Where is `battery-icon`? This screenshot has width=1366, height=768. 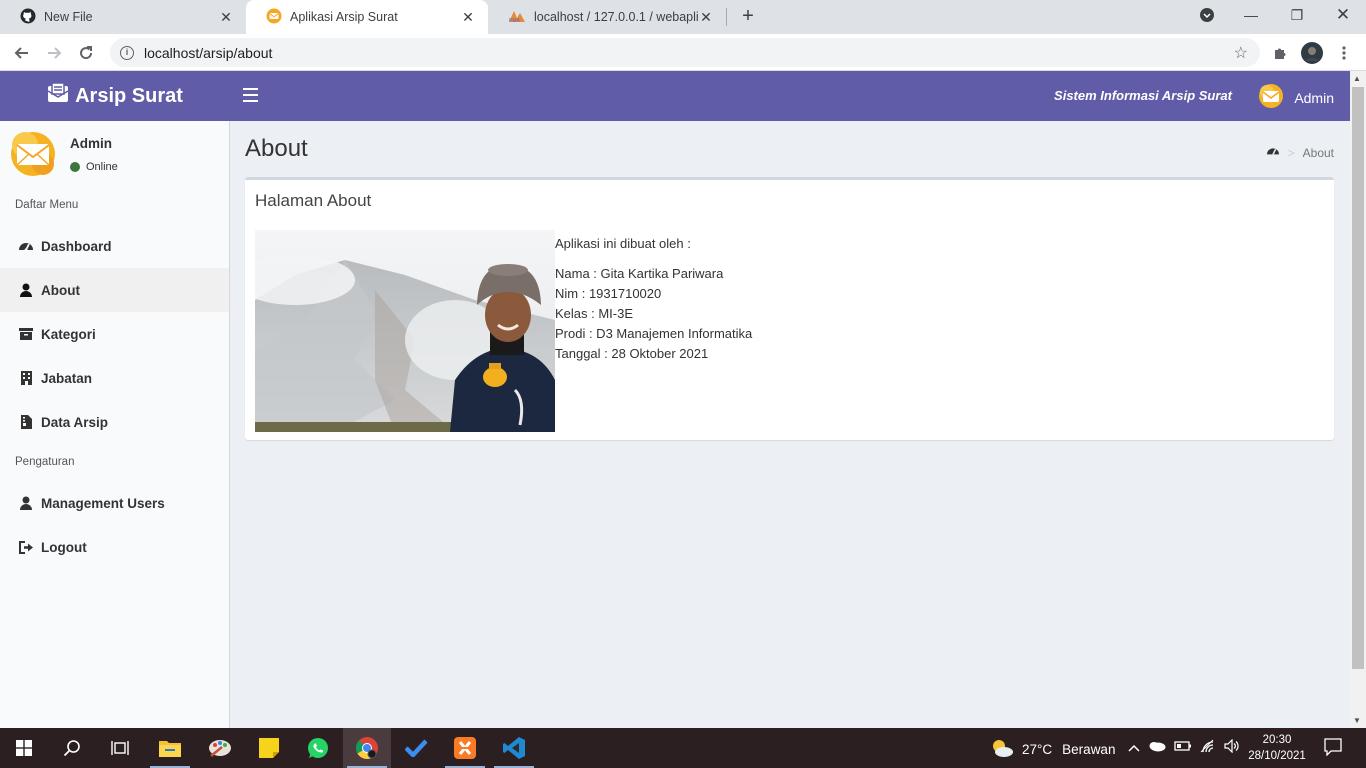 battery-icon is located at coordinates (1183, 747).